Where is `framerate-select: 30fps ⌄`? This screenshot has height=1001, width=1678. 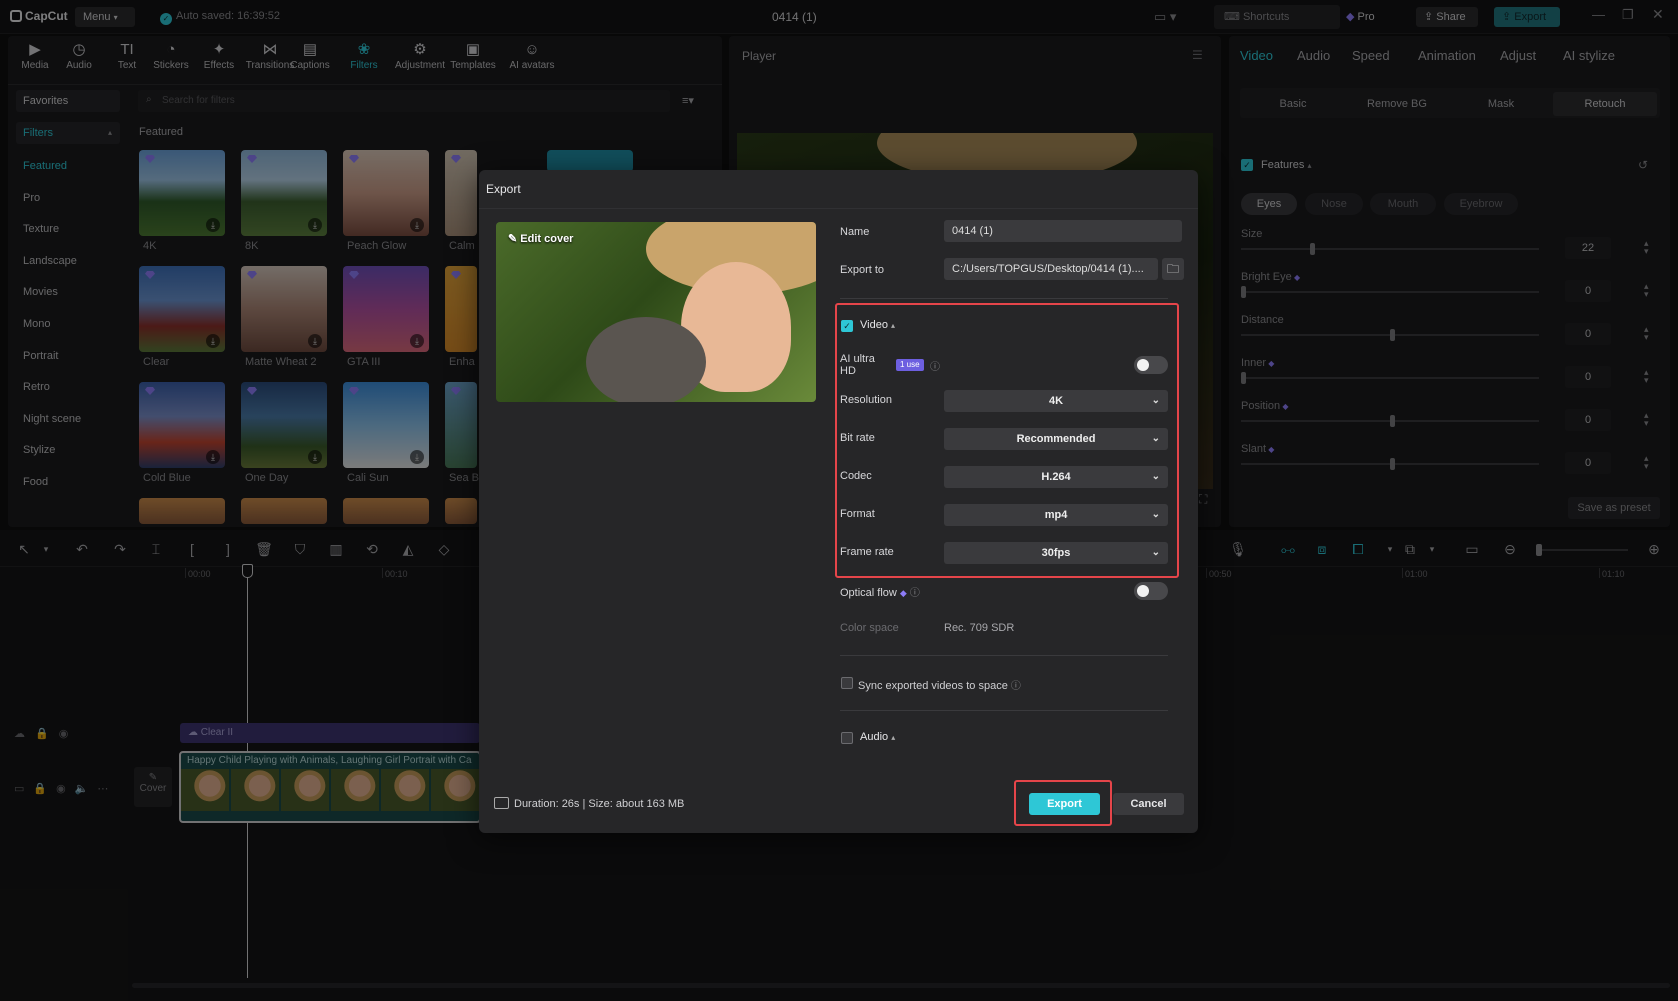 framerate-select: 30fps ⌄ is located at coordinates (1056, 553).